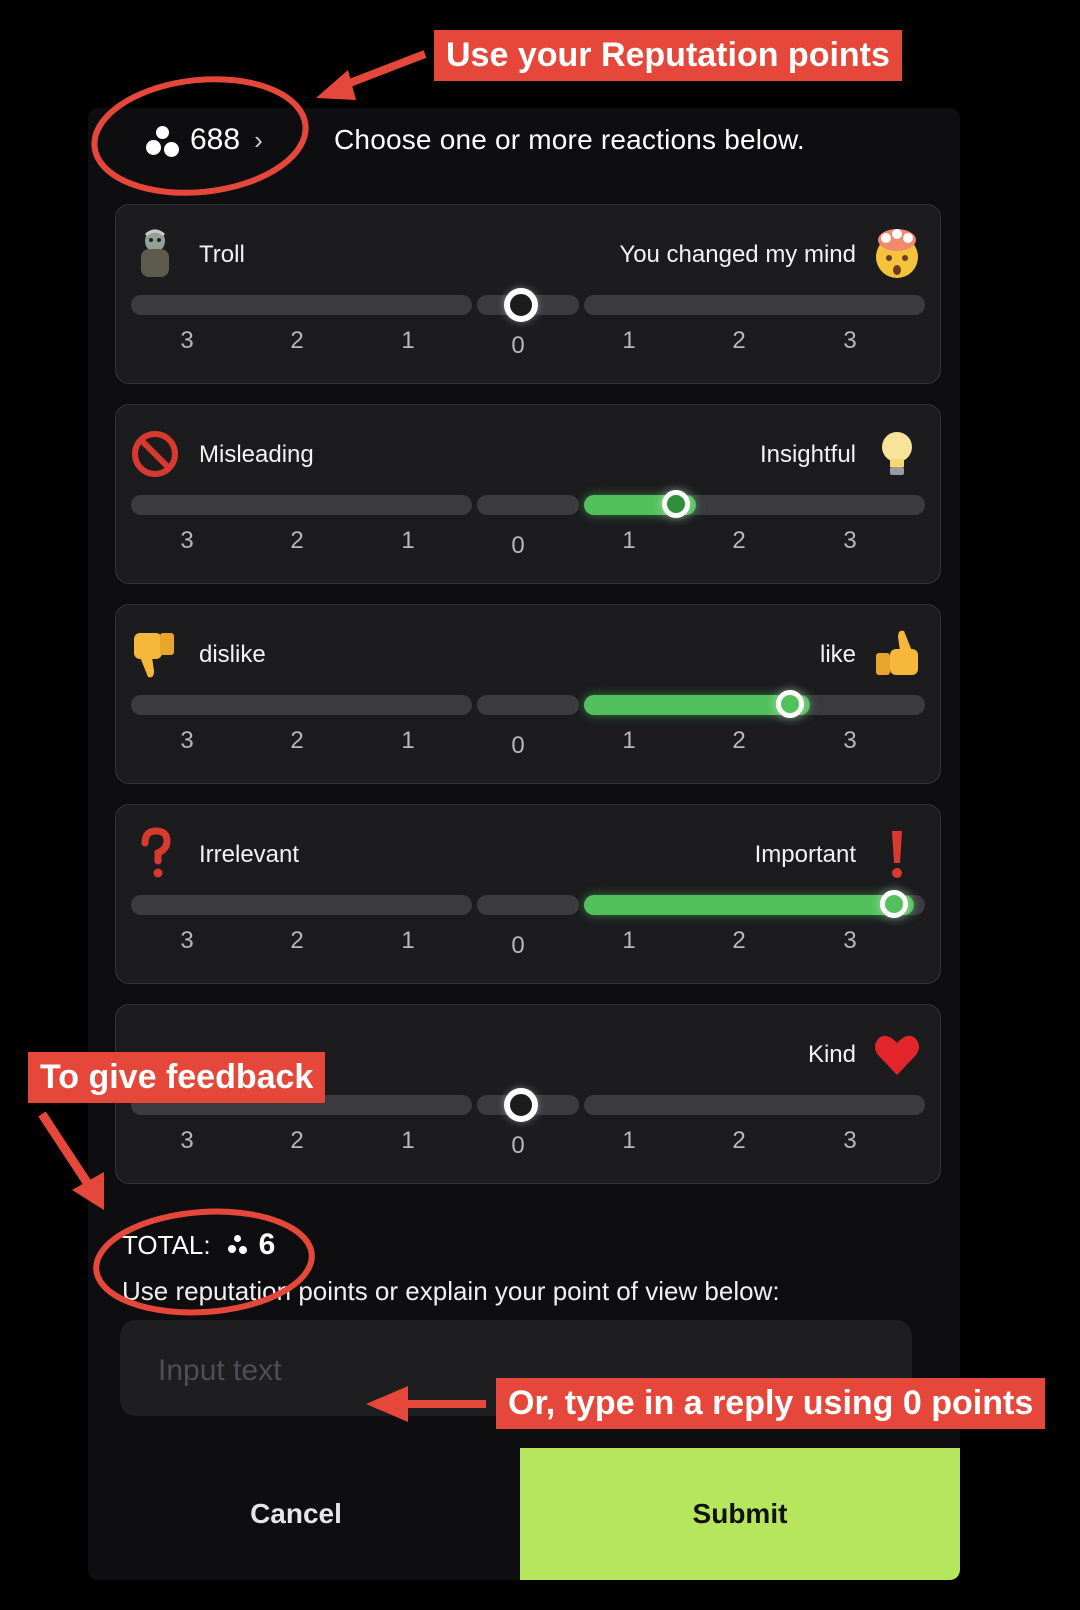 This screenshot has height=1610, width=1080. I want to click on reputation-balance-value: 688, so click(215, 139).